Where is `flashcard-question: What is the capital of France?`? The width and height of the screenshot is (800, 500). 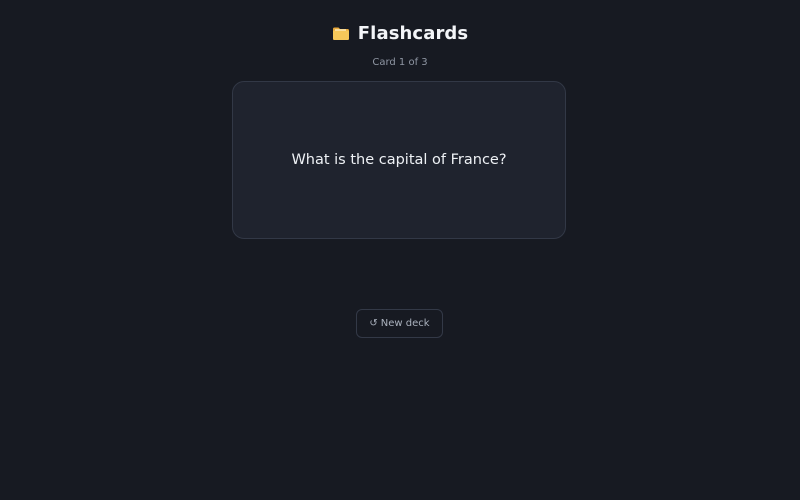
flashcard-question: What is the capital of France? is located at coordinates (399, 160).